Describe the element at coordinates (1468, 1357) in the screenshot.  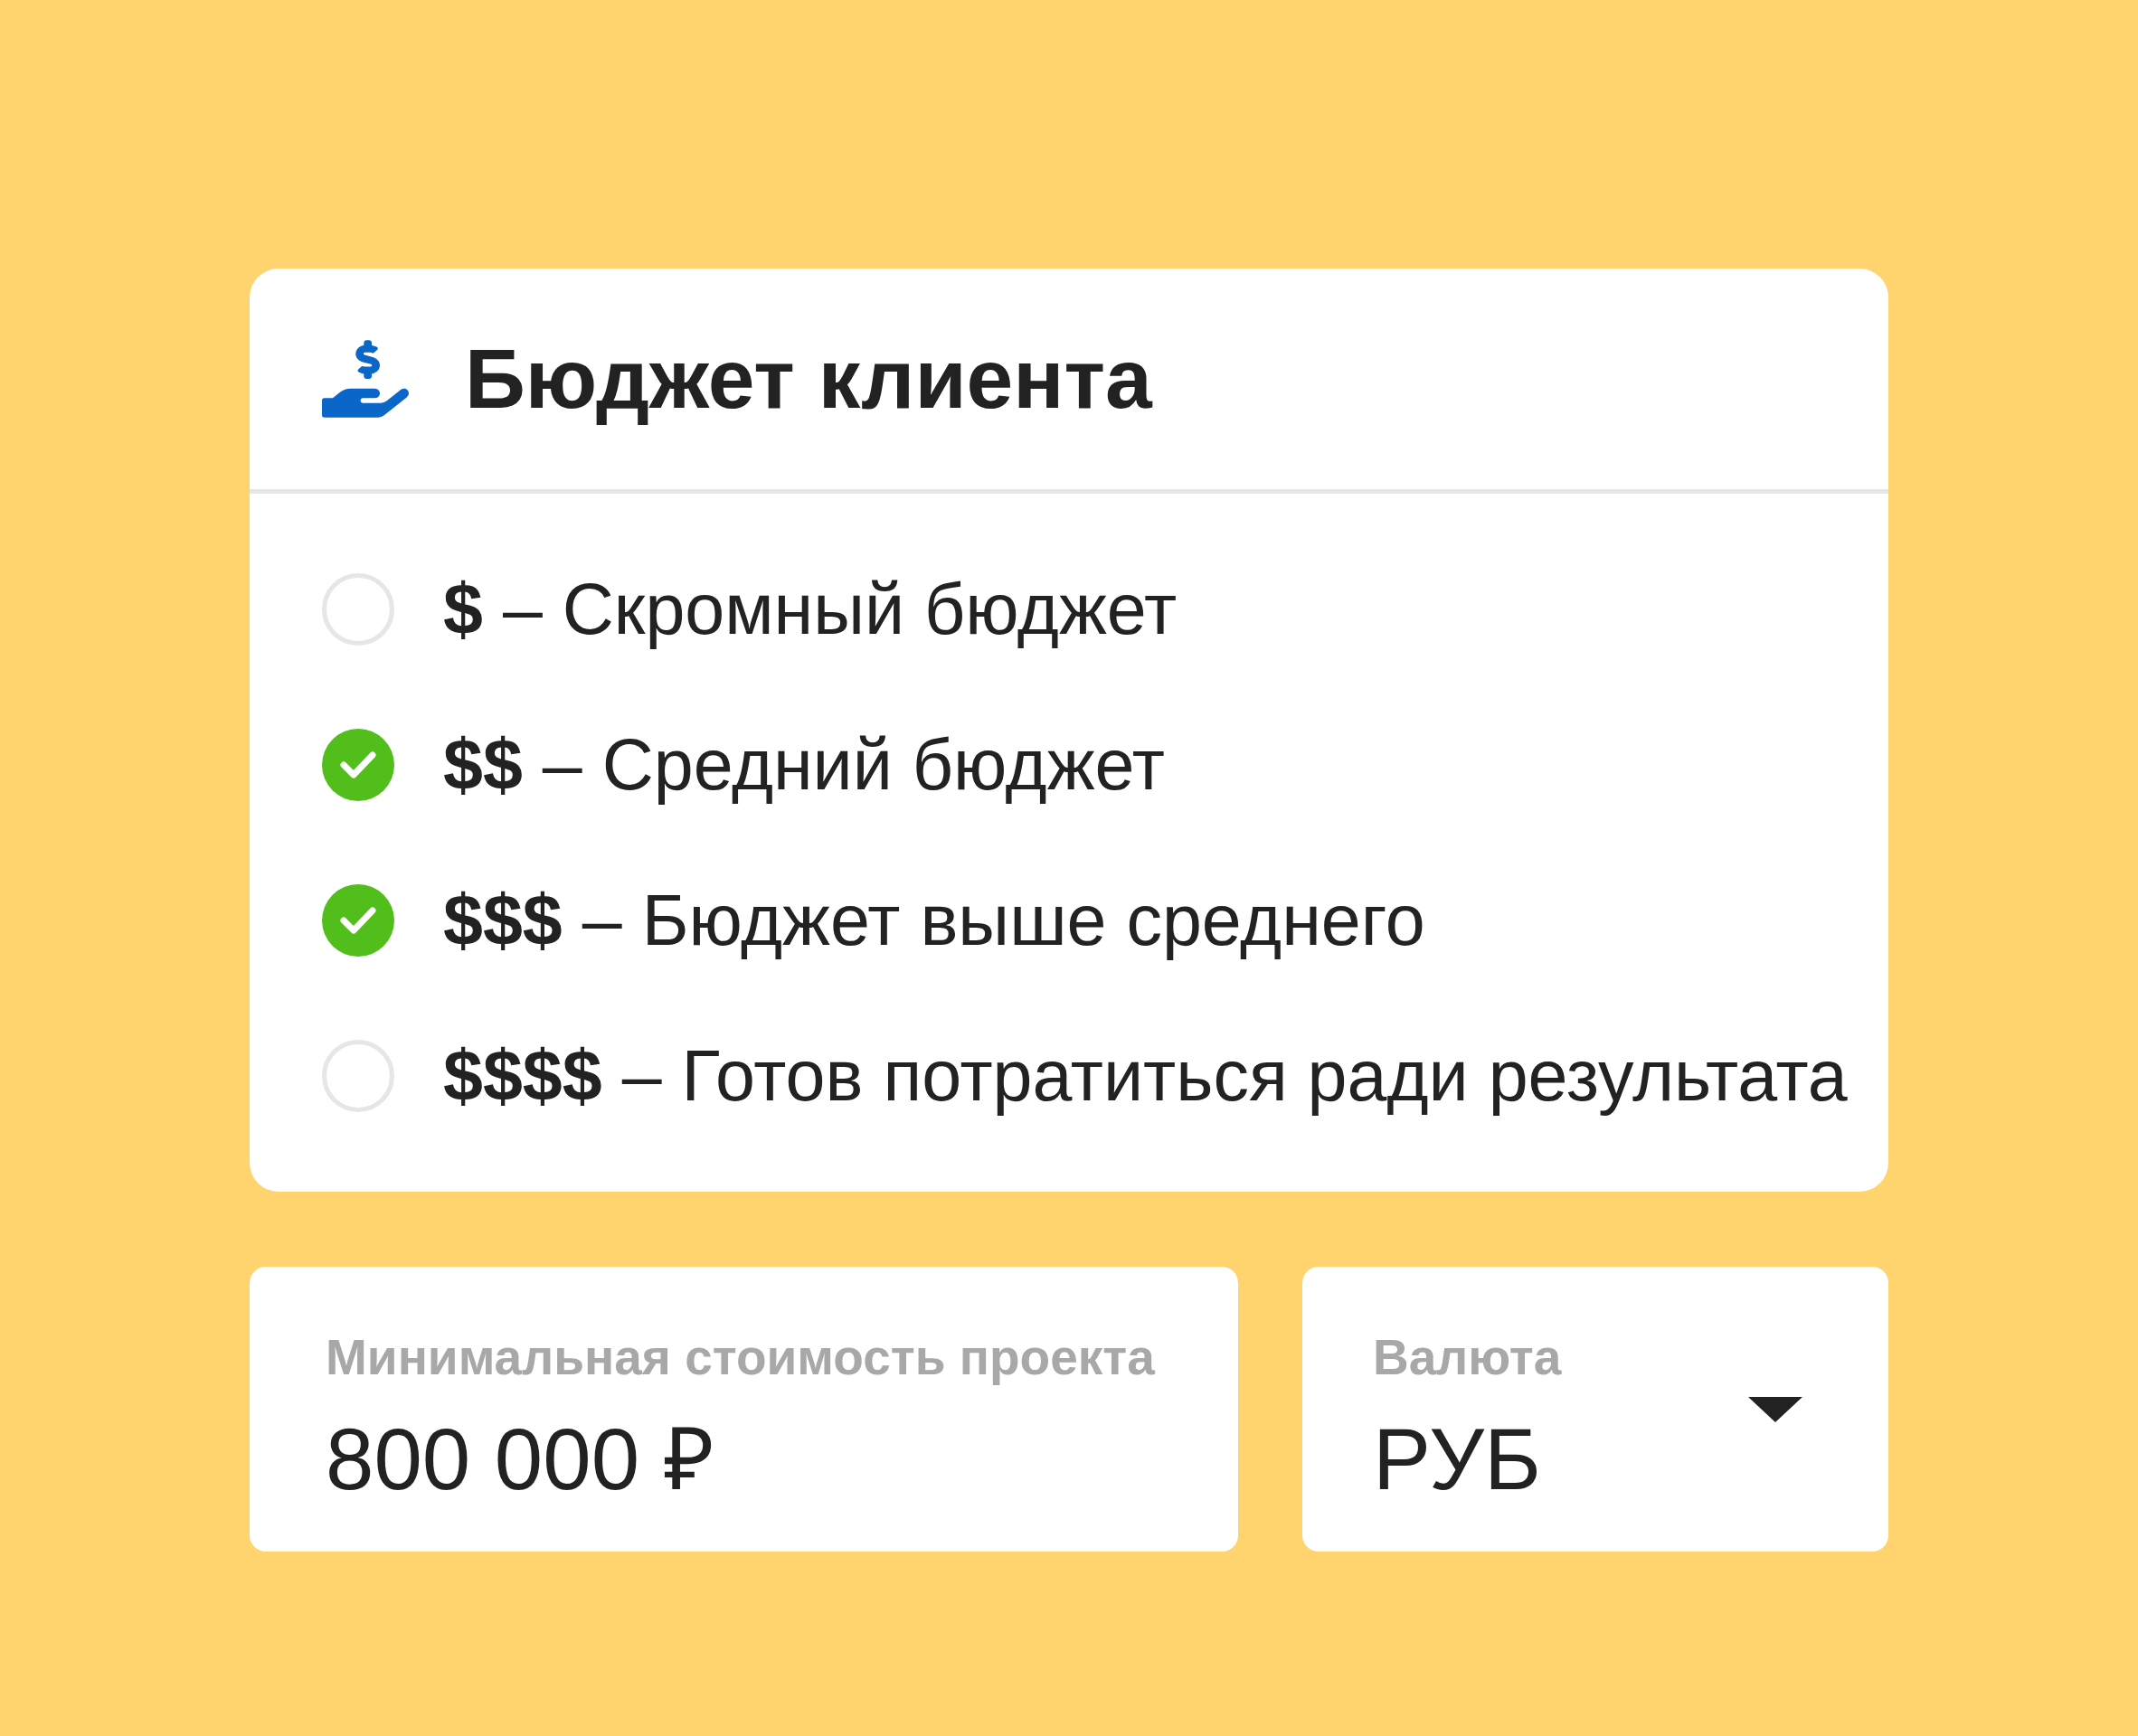
I see `field-label: Валюта` at that location.